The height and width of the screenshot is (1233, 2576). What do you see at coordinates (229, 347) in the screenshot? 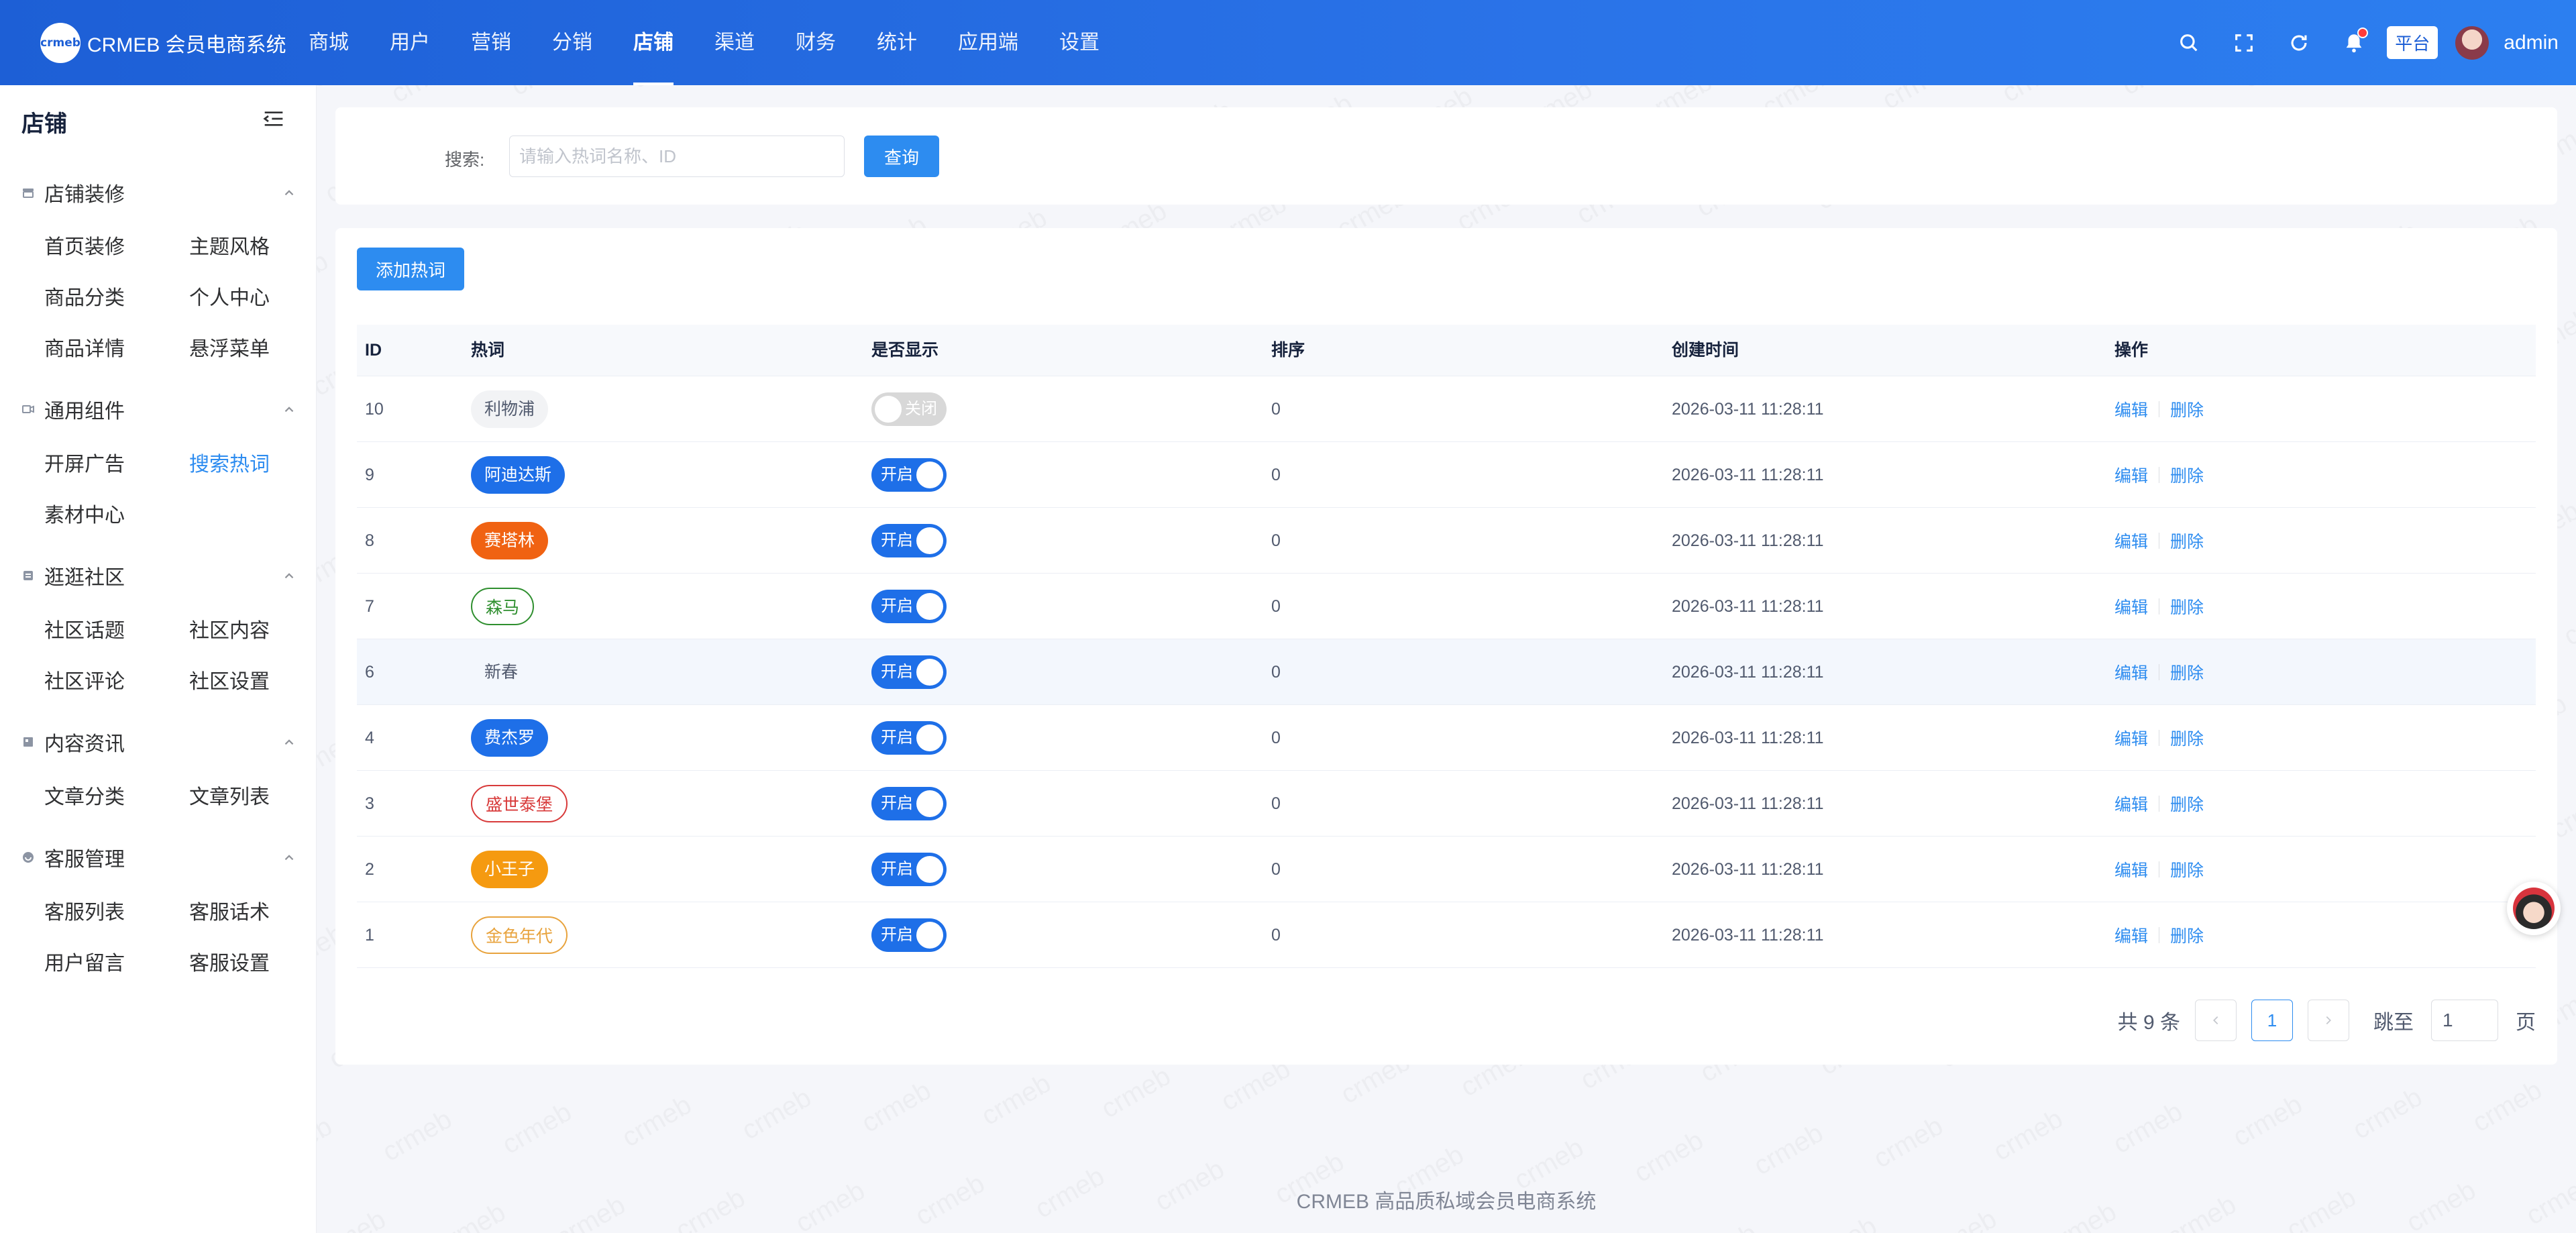
I see `sidebar-item-floating-menu: 悬浮菜单` at bounding box center [229, 347].